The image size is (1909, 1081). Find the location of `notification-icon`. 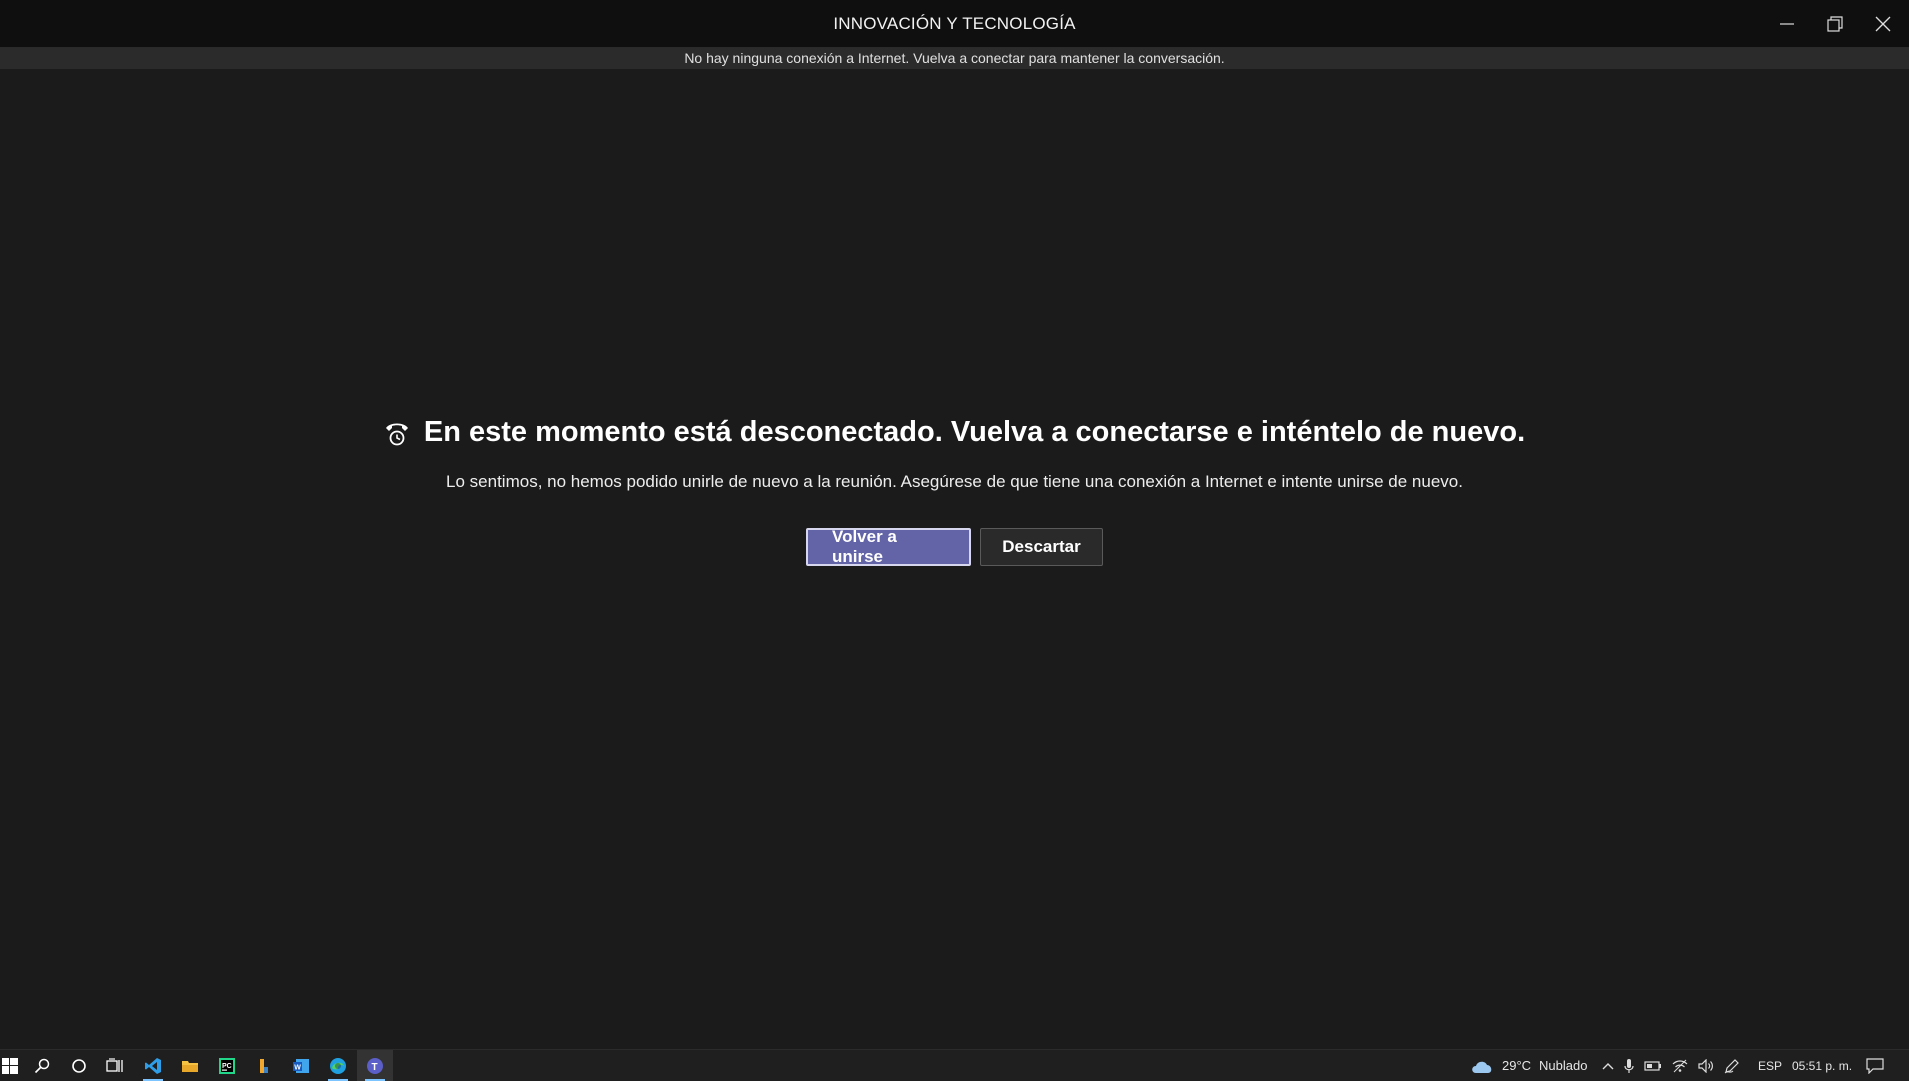

notification-icon is located at coordinates (1875, 1065).